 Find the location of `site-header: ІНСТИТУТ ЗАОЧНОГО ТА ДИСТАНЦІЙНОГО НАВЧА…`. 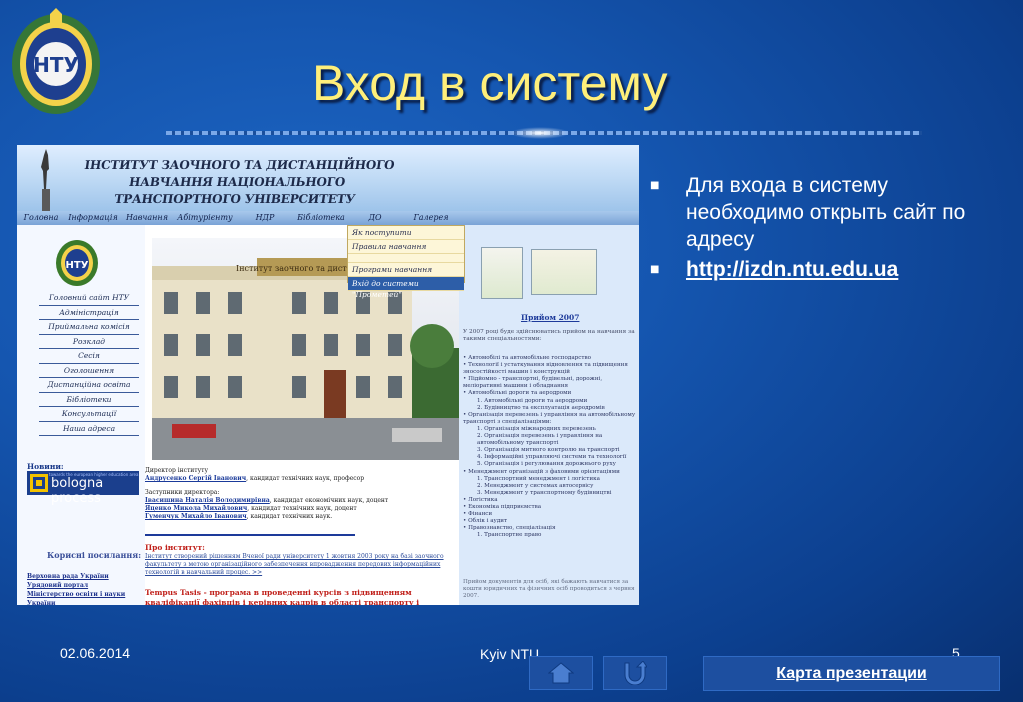

site-header: ІНСТИТУТ ЗАОЧНОГО ТА ДИСТАНЦІЙНОГО НАВЧА… is located at coordinates (328, 178).